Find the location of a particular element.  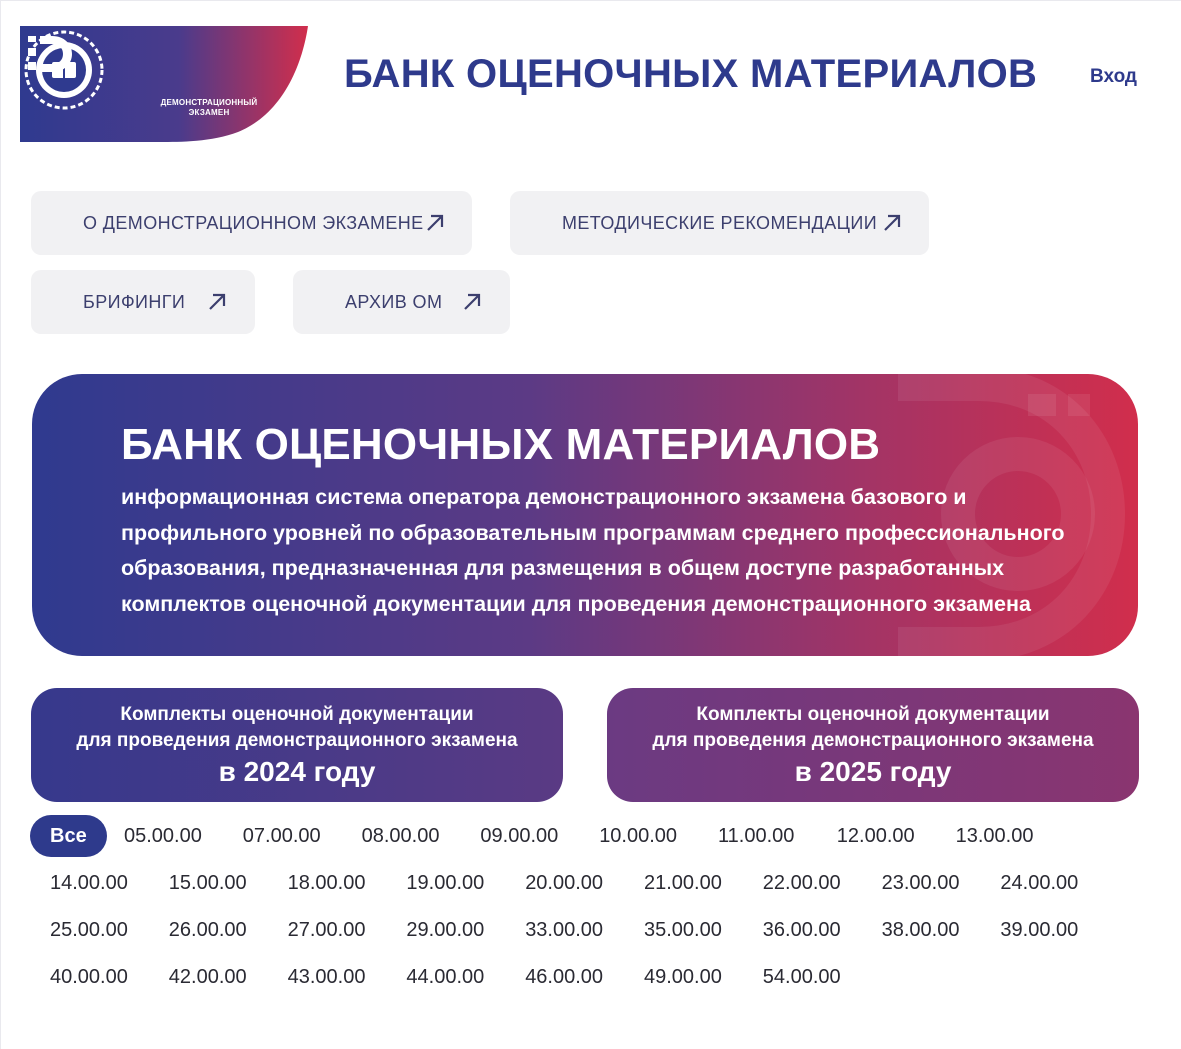

filter-chip: 27.00.00 is located at coordinates (327, 930).